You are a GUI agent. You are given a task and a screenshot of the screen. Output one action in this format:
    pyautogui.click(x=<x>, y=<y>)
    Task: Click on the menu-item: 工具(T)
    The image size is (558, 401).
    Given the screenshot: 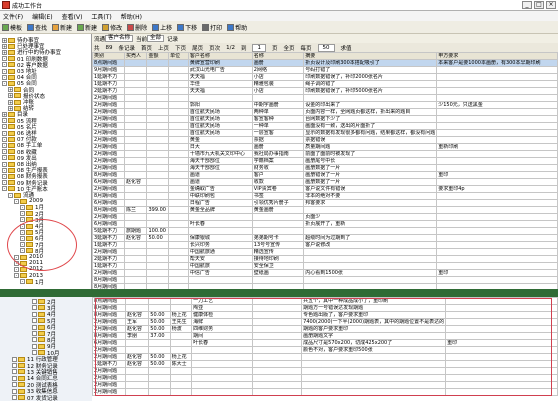 What is the action you would take?
    pyautogui.click(x=101, y=16)
    